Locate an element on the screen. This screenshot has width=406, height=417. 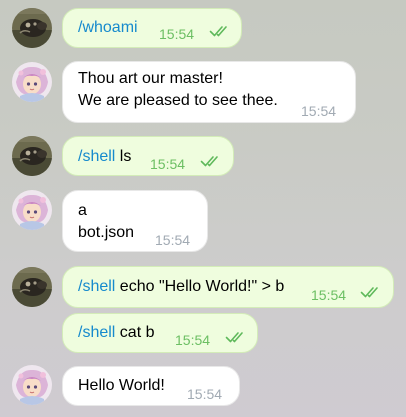
incoming-message: a bot.json 15:54 is located at coordinates (135, 221).